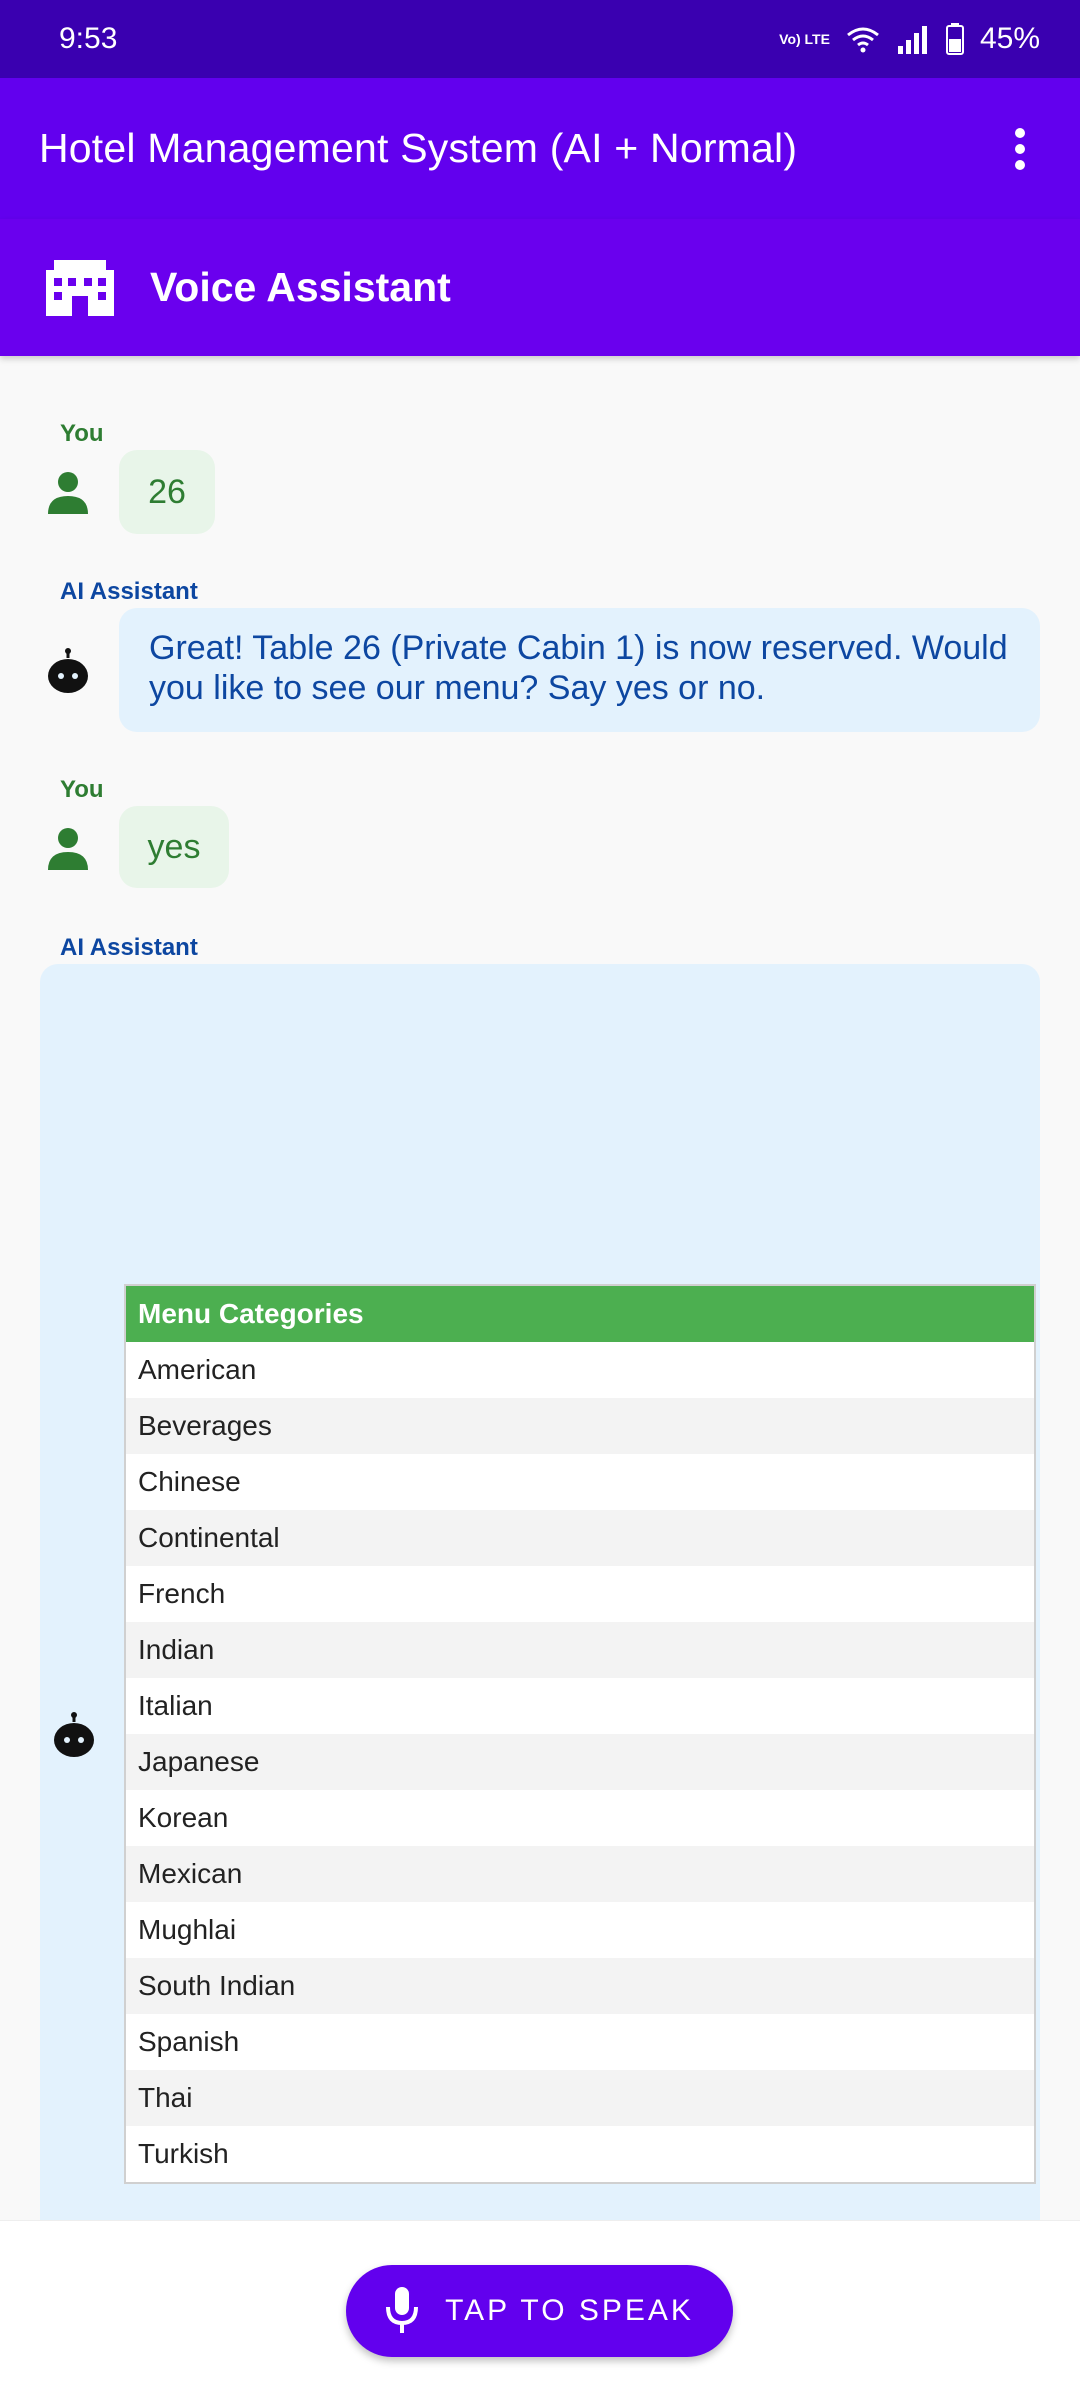 Image resolution: width=1080 pixels, height=2400 pixels. I want to click on app-title: Hotel Management System (AI + Normal), so click(418, 148).